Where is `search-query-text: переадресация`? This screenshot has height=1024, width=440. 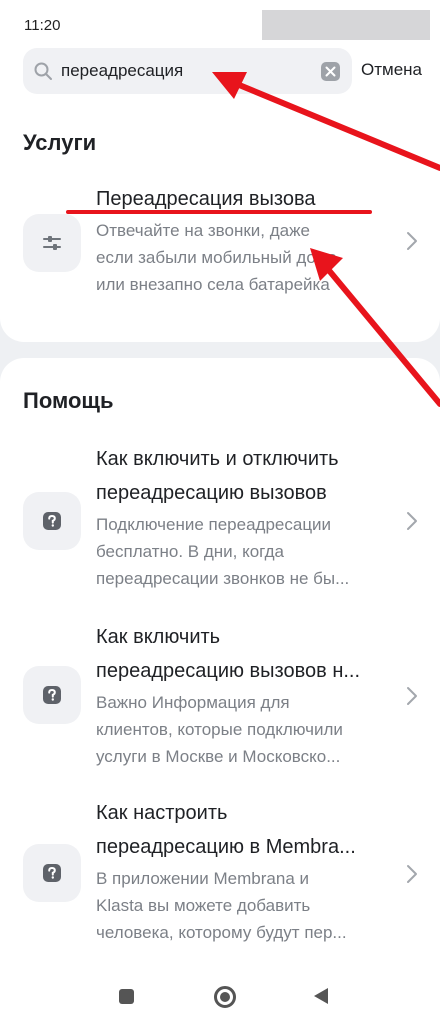
search-query-text: переадресация is located at coordinates (122, 71).